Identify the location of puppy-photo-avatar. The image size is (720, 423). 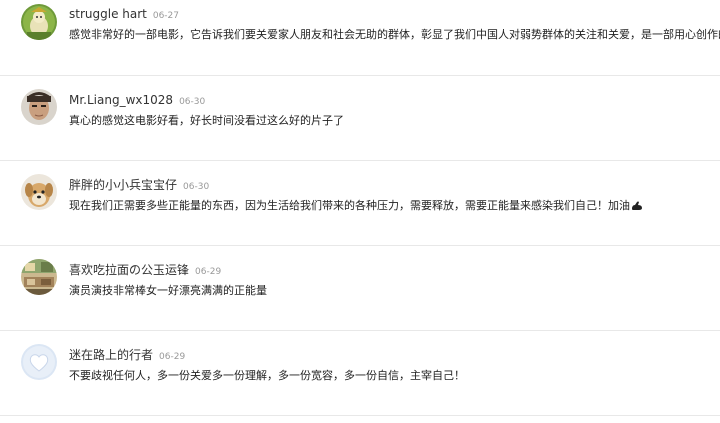
(39, 192).